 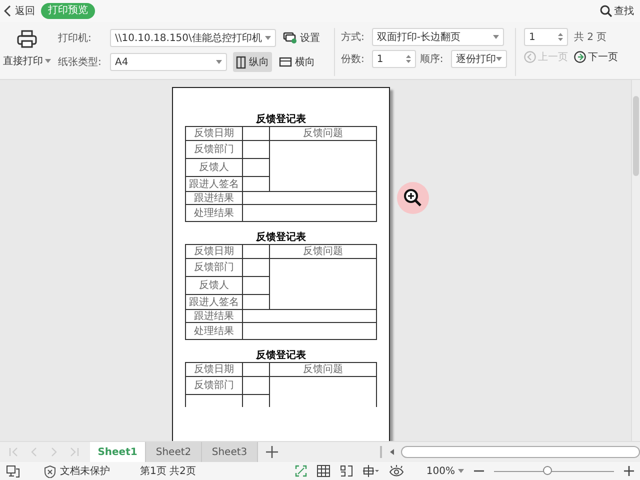 What do you see at coordinates (606, 11) in the screenshot?
I see `search-icon` at bounding box center [606, 11].